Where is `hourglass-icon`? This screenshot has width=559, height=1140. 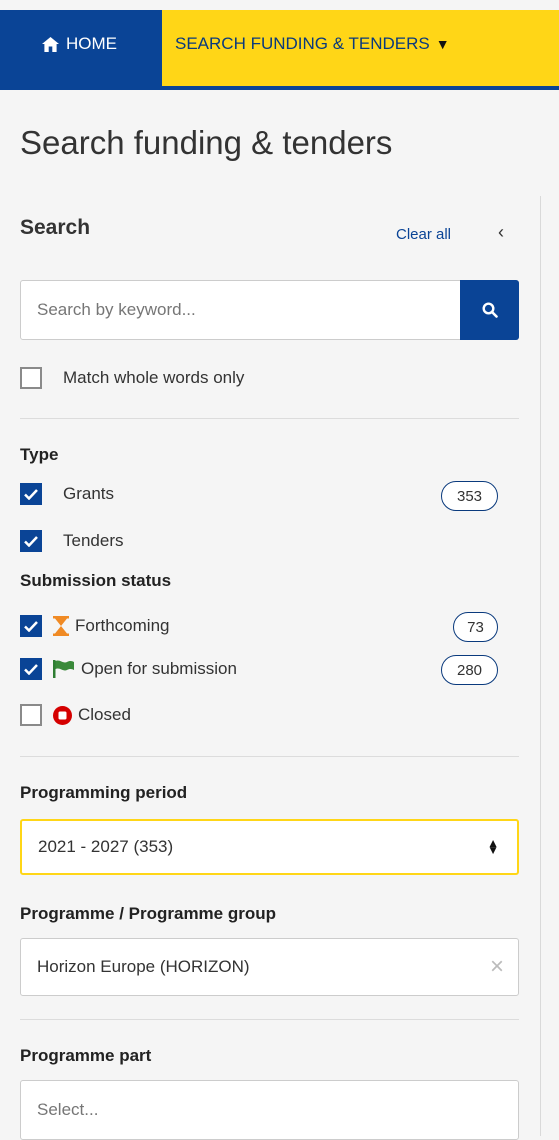 hourglass-icon is located at coordinates (61, 626).